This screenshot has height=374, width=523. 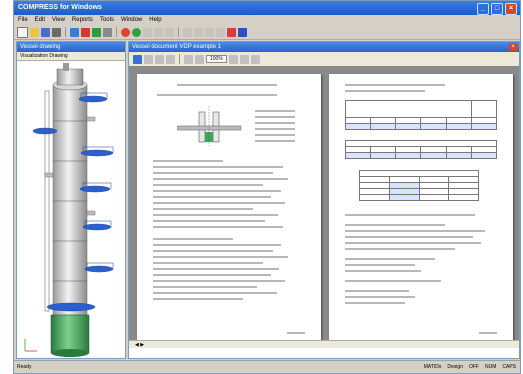 I want to click on status-caps: CAPS, so click(x=509, y=367).